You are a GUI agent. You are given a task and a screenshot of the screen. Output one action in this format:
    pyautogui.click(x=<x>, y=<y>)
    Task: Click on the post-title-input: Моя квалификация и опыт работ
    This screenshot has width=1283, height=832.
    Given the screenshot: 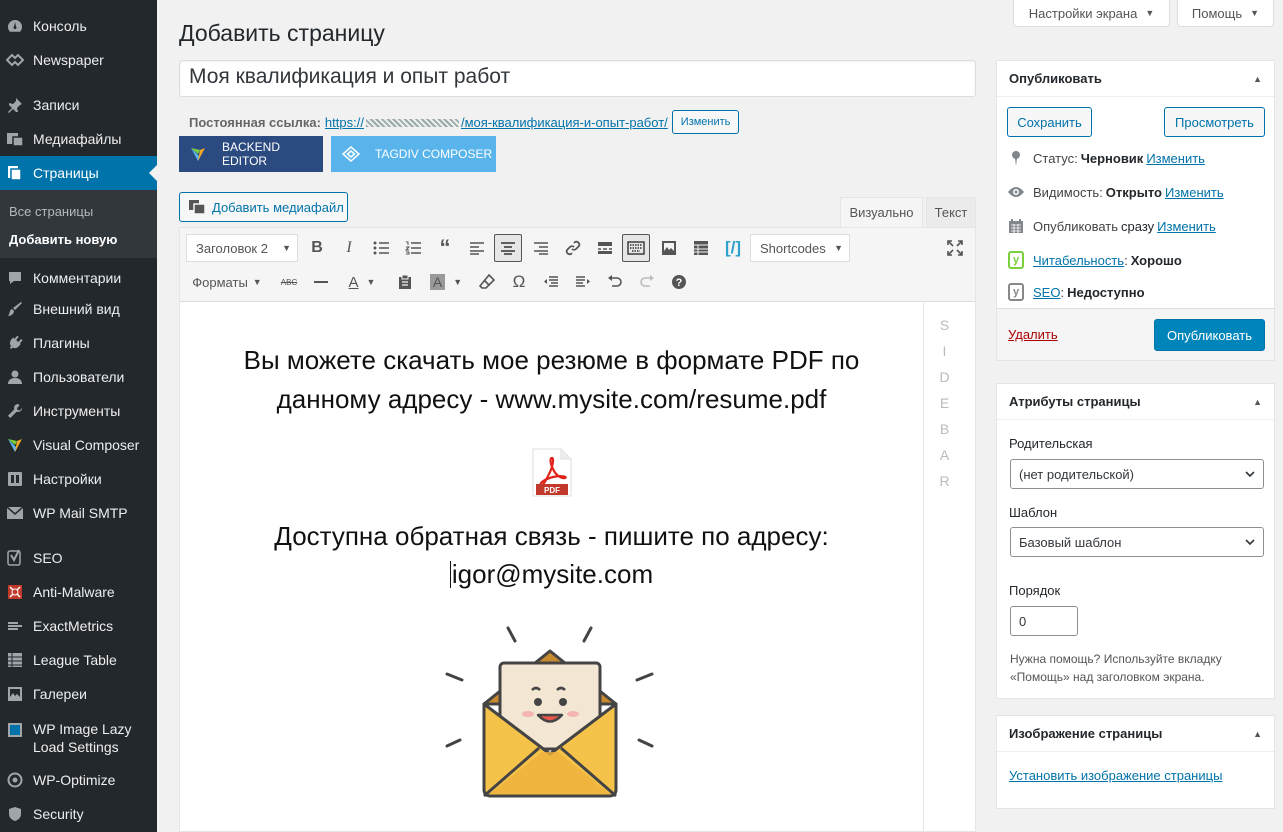 What is the action you would take?
    pyautogui.click(x=577, y=78)
    